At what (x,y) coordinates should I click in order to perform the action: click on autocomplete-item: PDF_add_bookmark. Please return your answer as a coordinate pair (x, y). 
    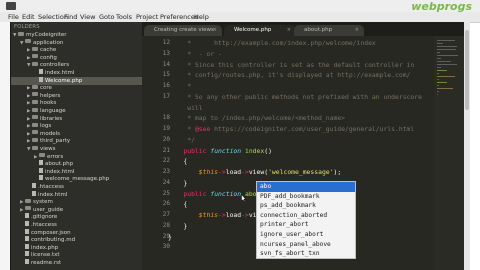
    Looking at the image, I should click on (306, 197).